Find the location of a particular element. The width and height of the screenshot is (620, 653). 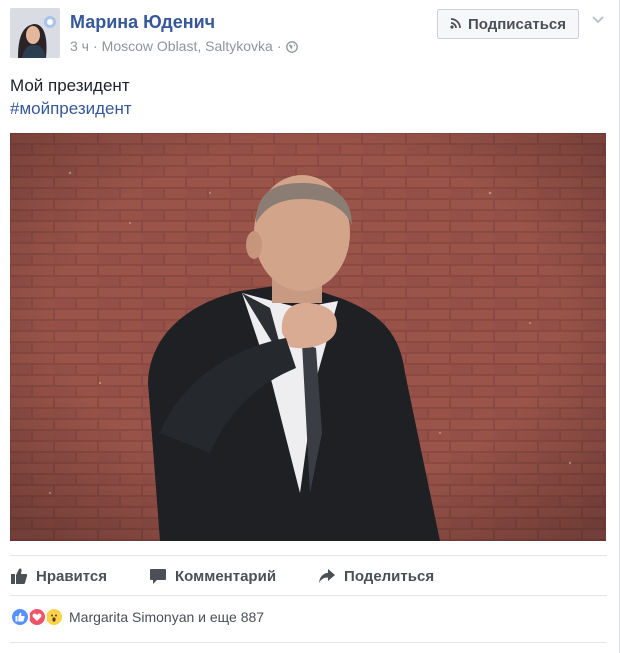

action-bar: Нравится Комментарий Поделиться is located at coordinates (243, 576).